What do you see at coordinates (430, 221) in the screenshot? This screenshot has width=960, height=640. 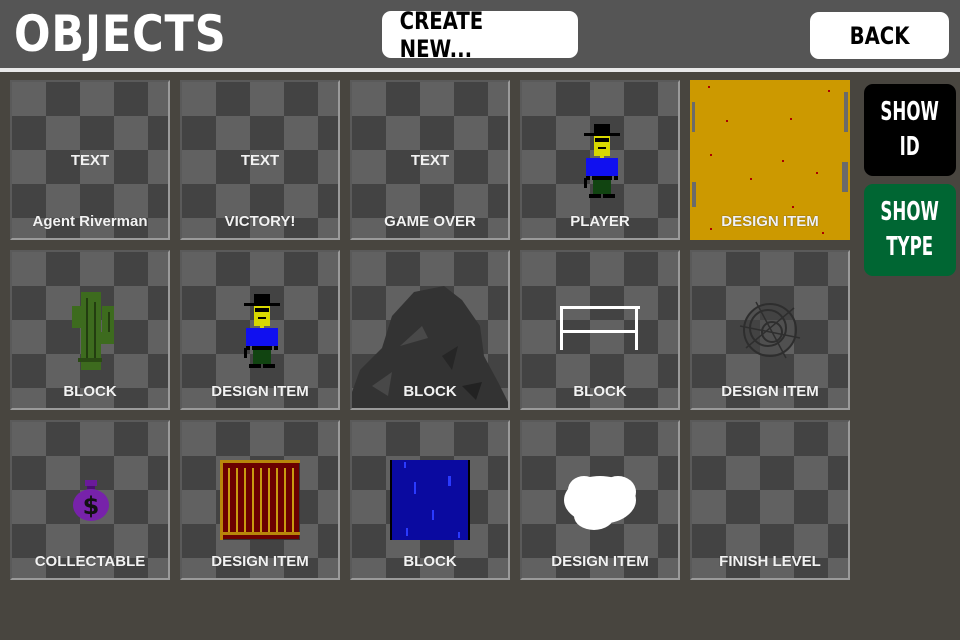 I see `object-label: GAME OVER` at bounding box center [430, 221].